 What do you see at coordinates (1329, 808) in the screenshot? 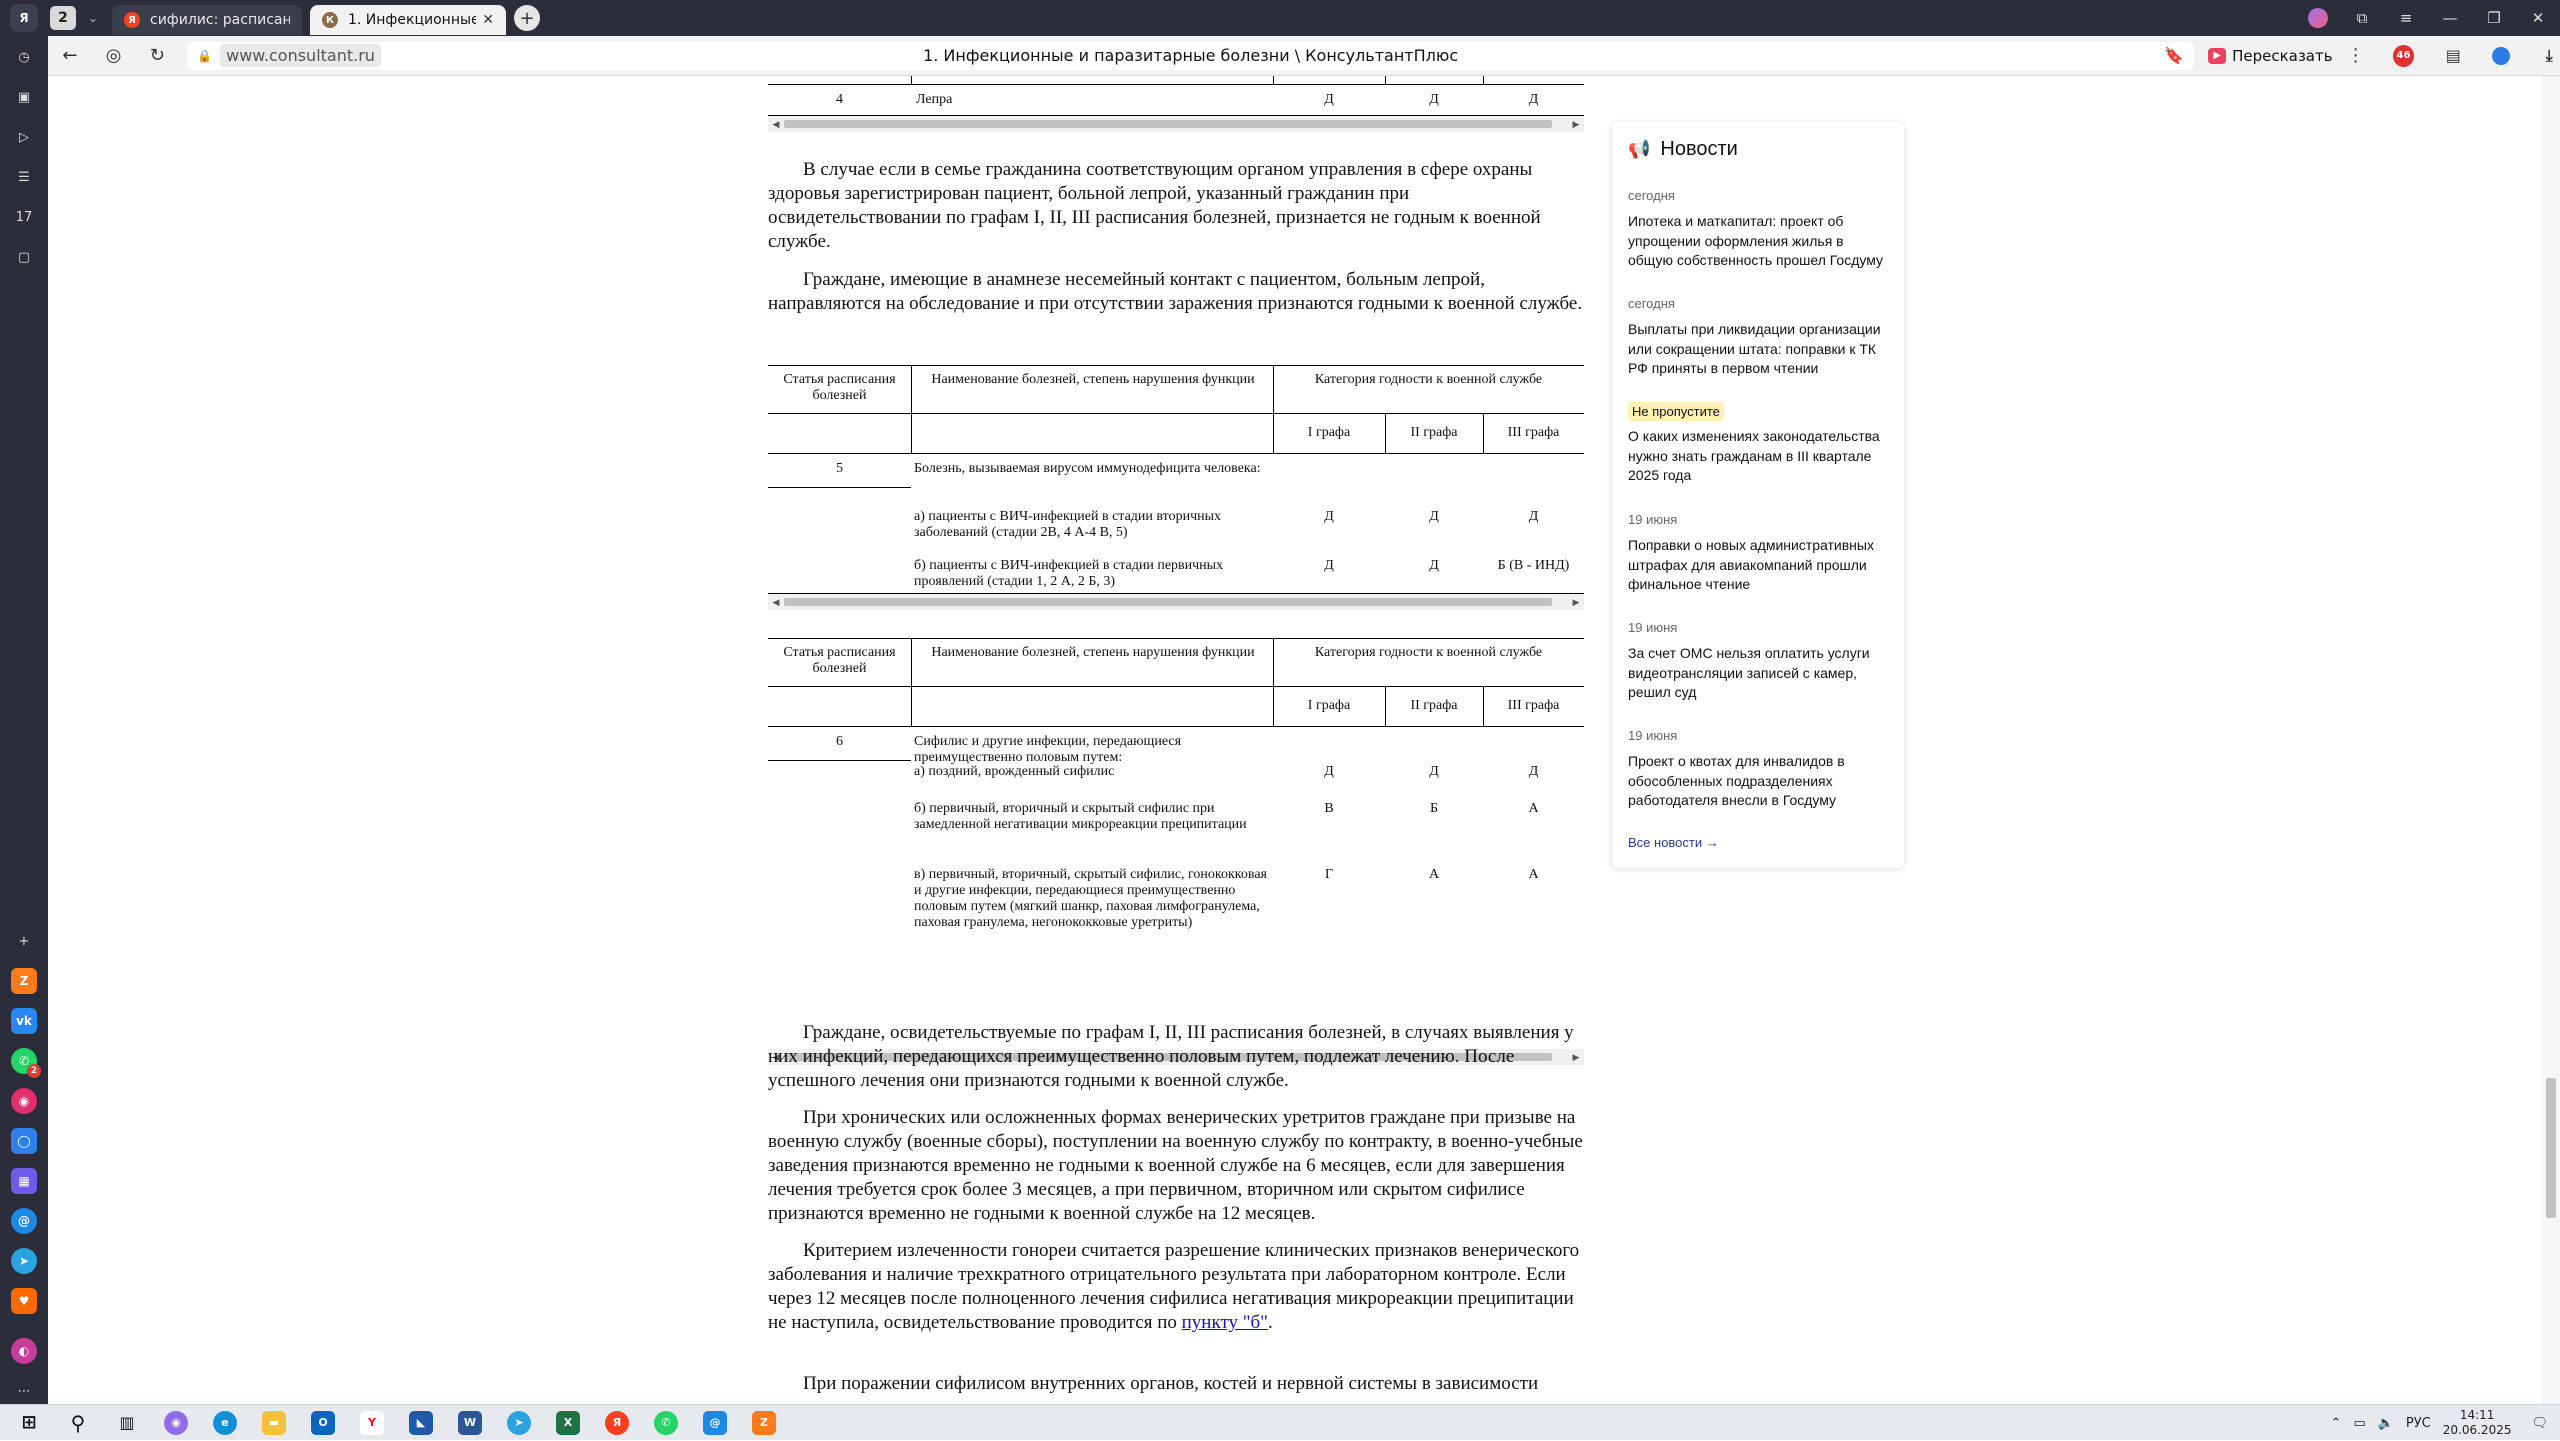
I see `category-g1: В` at bounding box center [1329, 808].